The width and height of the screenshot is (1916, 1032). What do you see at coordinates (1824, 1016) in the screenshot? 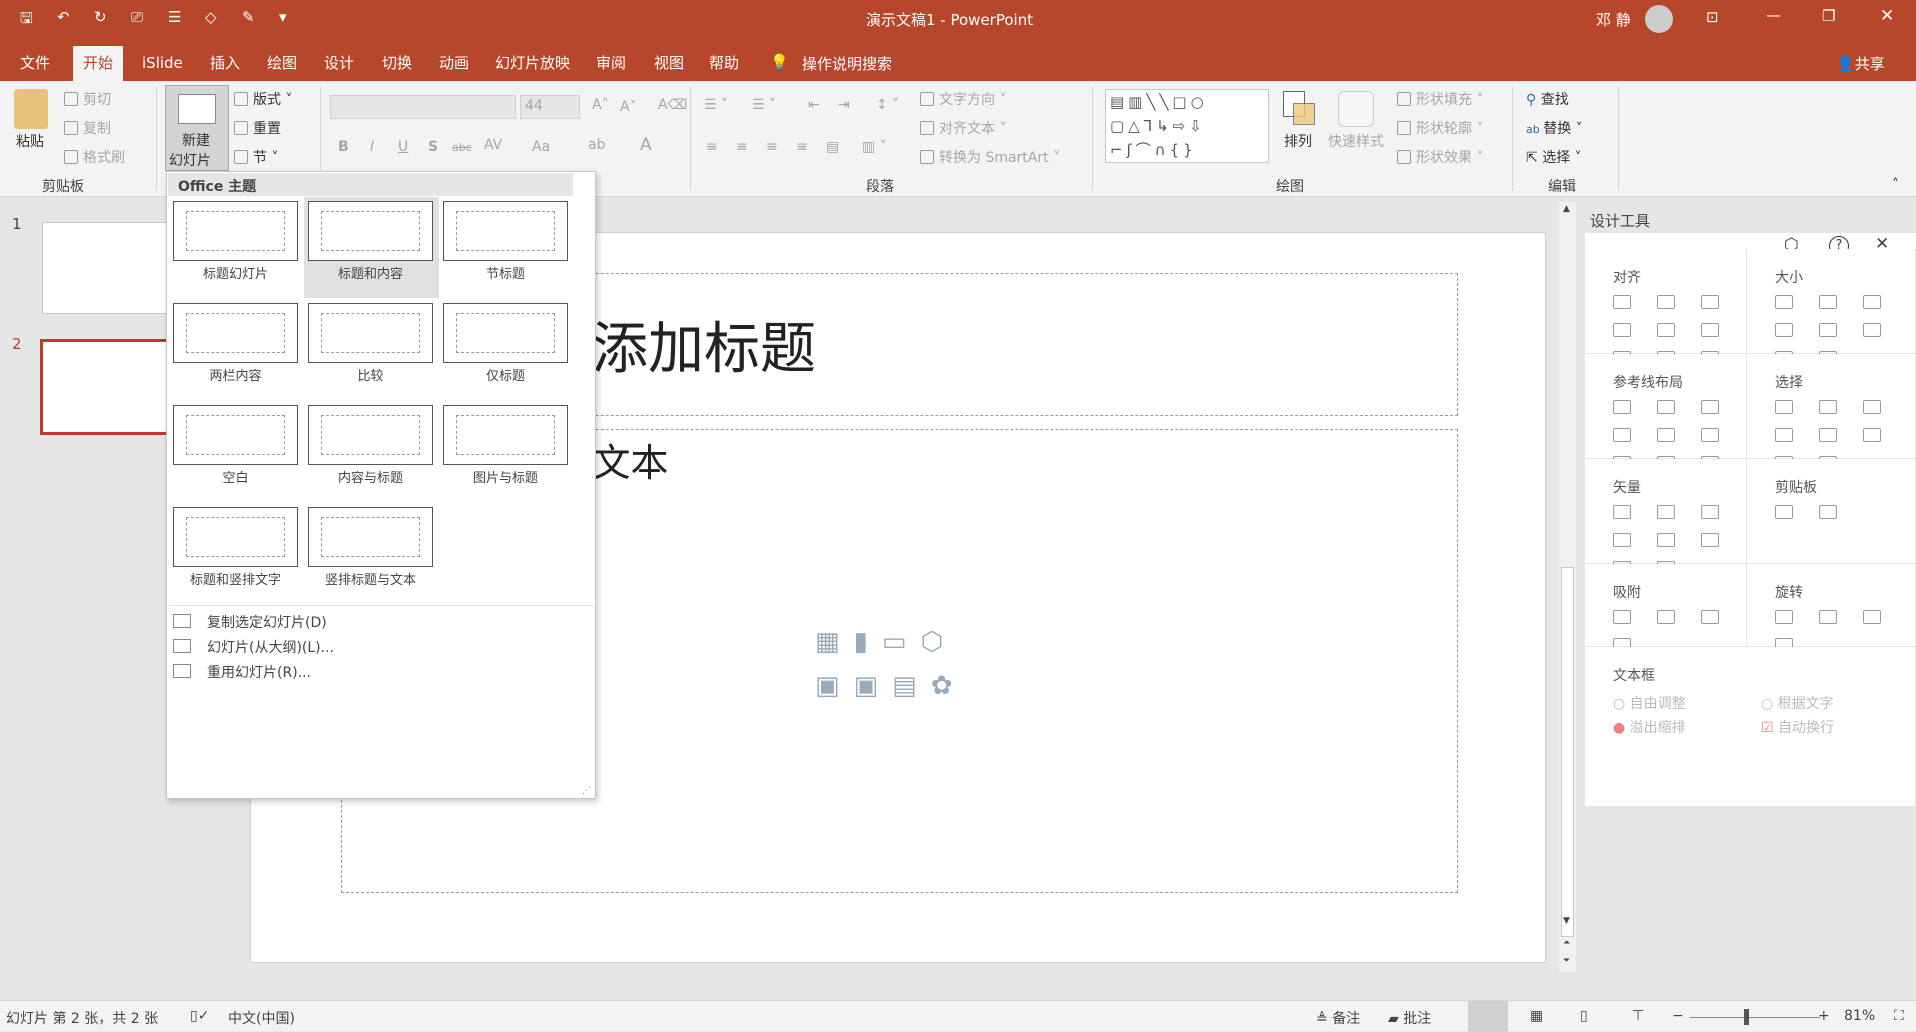
I see `zoom-in-button: +` at bounding box center [1824, 1016].